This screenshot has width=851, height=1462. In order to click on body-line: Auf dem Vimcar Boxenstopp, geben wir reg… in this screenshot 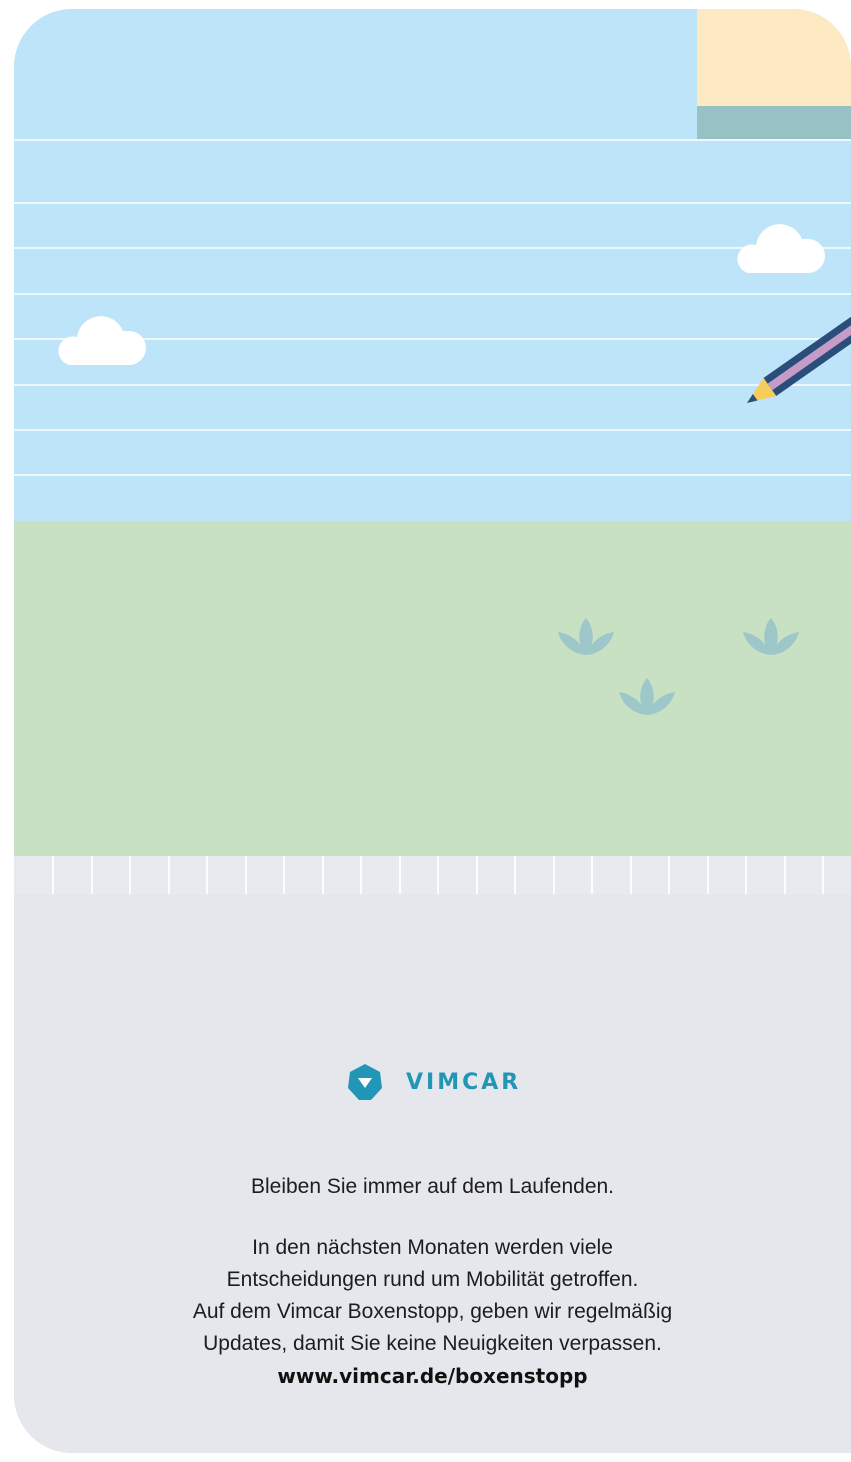, I will do `click(432, 1311)`.